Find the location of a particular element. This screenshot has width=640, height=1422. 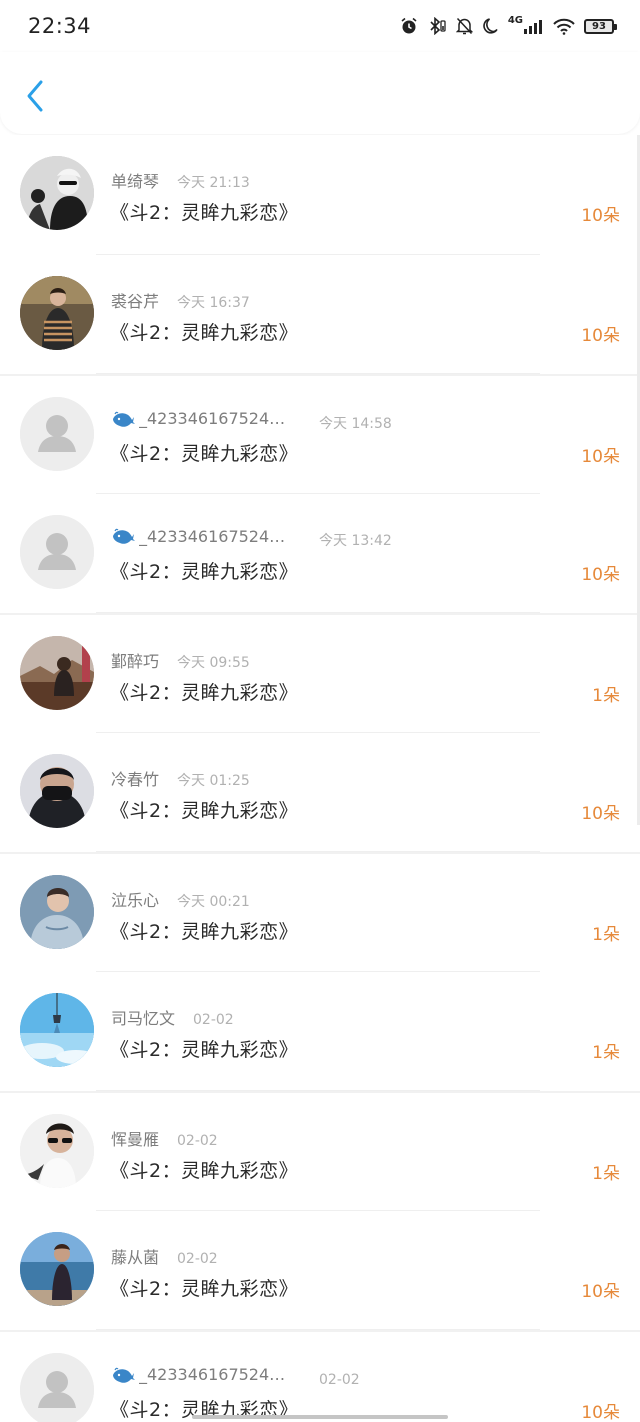

name-line: 冷春竹 今天 01:25 is located at coordinates (180, 777).